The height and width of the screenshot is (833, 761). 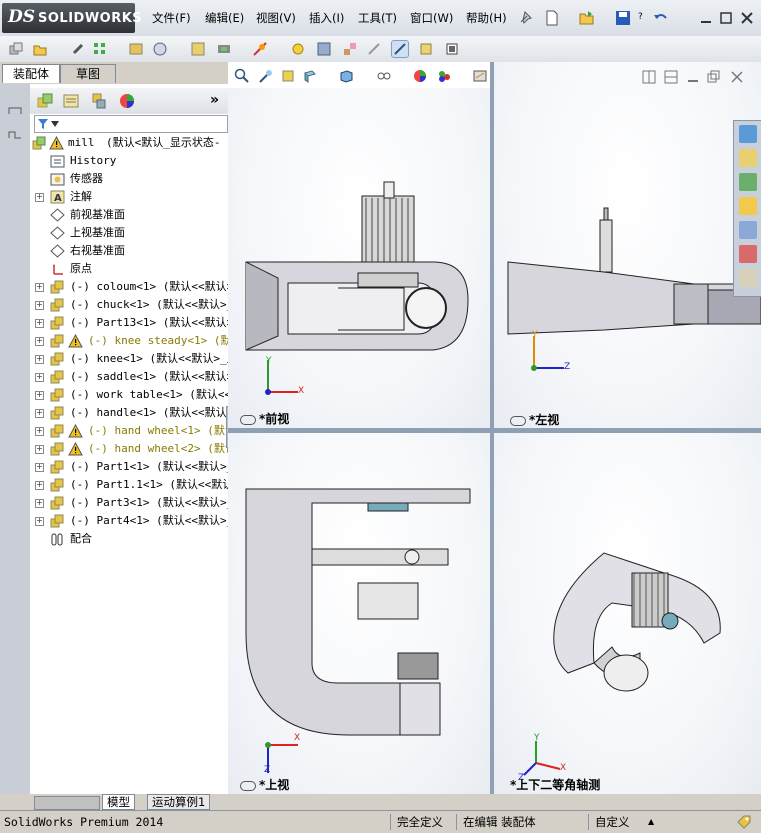 What do you see at coordinates (587, 18) in the screenshot?
I see `open-folder-icon` at bounding box center [587, 18].